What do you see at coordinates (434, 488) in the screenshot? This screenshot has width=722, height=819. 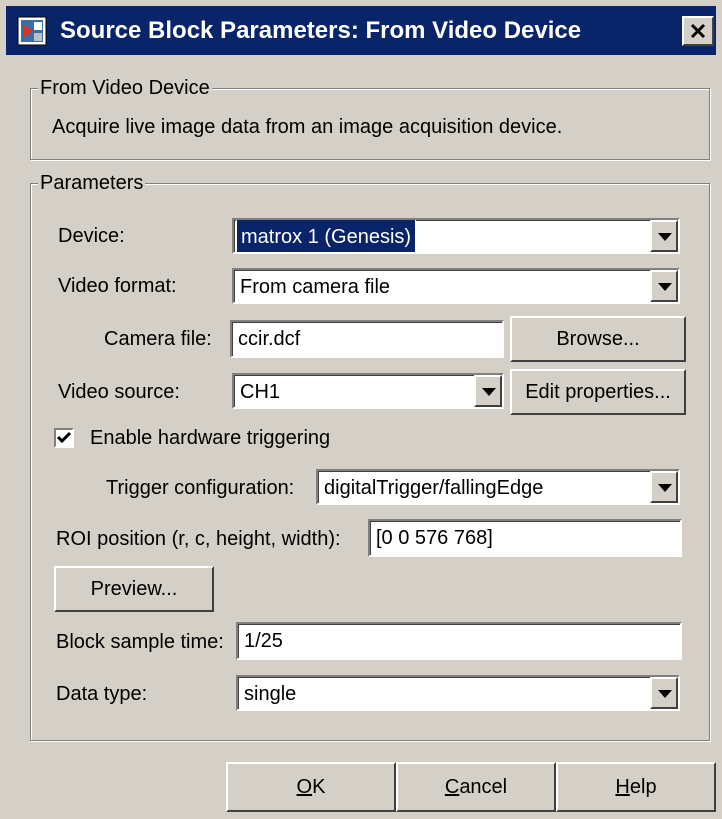 I see `trigger-config-value: digitalTrigger/fallingEdge` at bounding box center [434, 488].